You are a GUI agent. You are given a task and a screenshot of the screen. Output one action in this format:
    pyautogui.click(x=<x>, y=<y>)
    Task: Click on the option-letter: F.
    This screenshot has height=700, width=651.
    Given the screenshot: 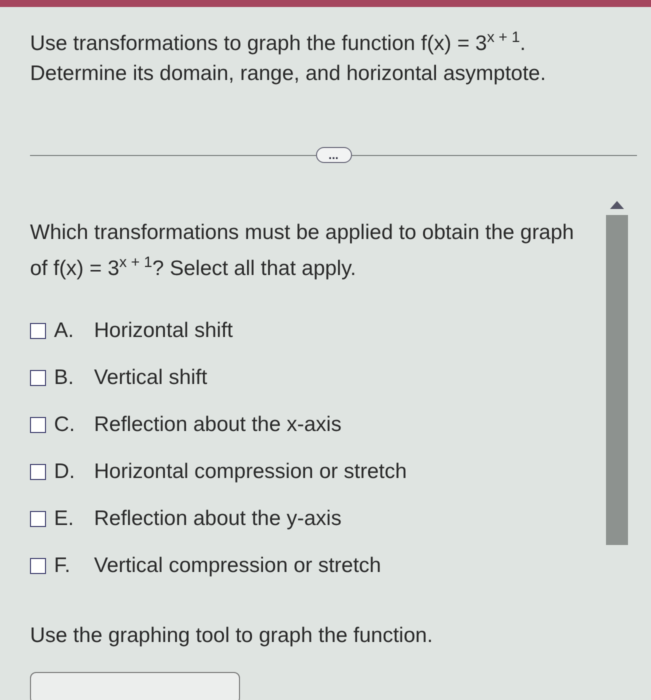 What is the action you would take?
    pyautogui.click(x=63, y=566)
    